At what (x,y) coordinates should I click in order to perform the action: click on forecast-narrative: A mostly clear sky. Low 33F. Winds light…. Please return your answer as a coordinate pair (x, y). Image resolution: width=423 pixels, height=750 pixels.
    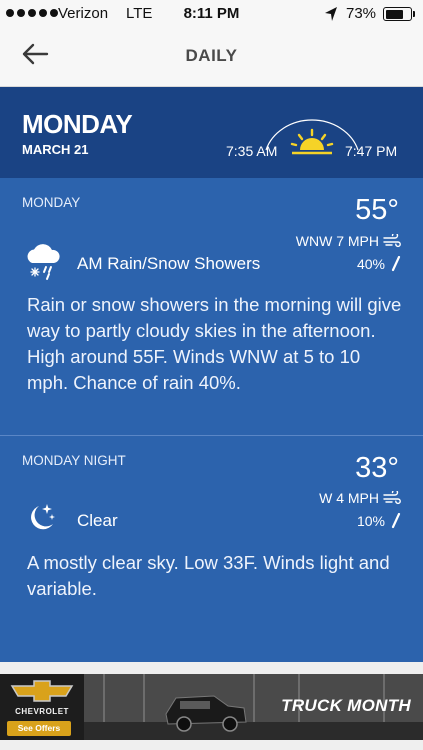
    Looking at the image, I should click on (208, 575).